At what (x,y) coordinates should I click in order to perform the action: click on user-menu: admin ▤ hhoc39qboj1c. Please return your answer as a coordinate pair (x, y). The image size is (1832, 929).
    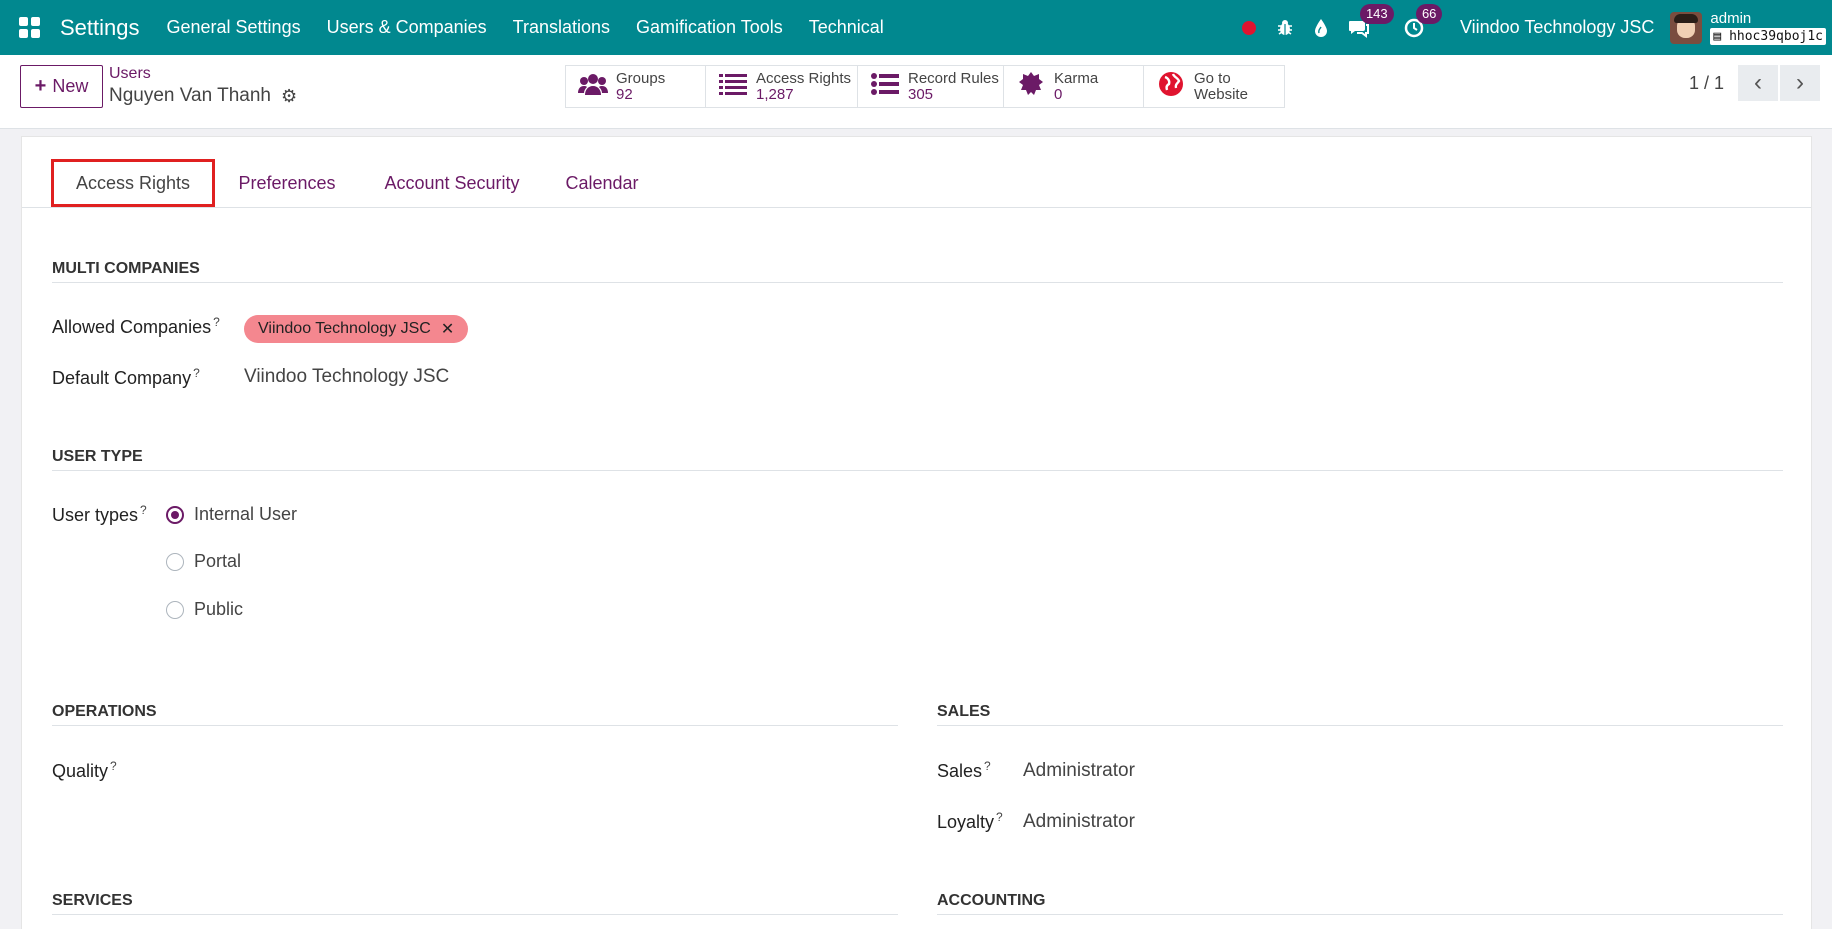
    Looking at the image, I should click on (1768, 27).